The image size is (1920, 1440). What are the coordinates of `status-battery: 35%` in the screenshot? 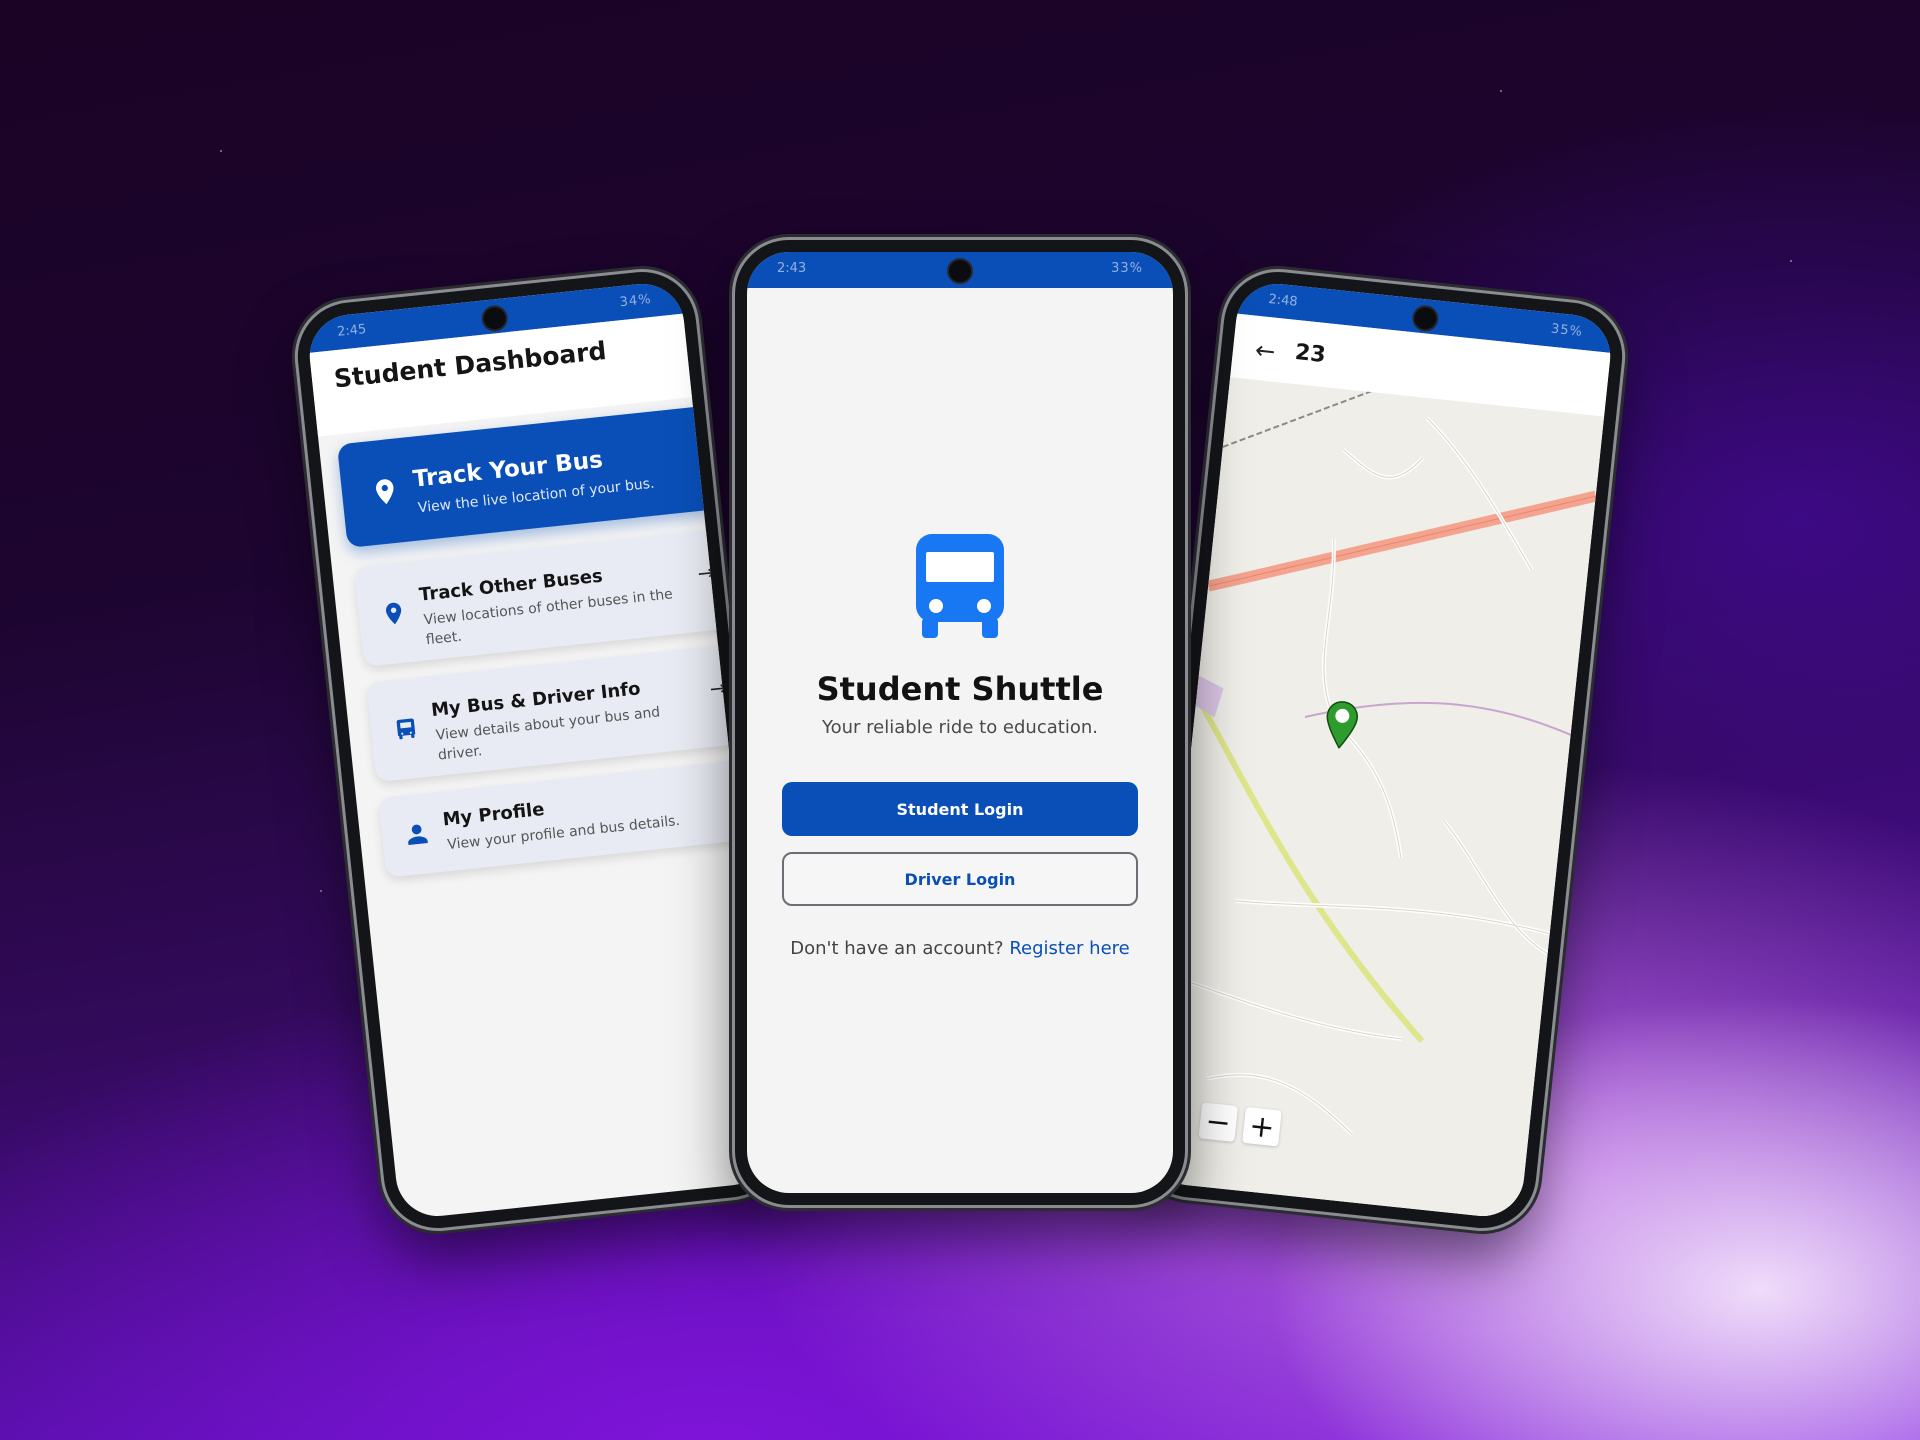 It's located at (1567, 330).